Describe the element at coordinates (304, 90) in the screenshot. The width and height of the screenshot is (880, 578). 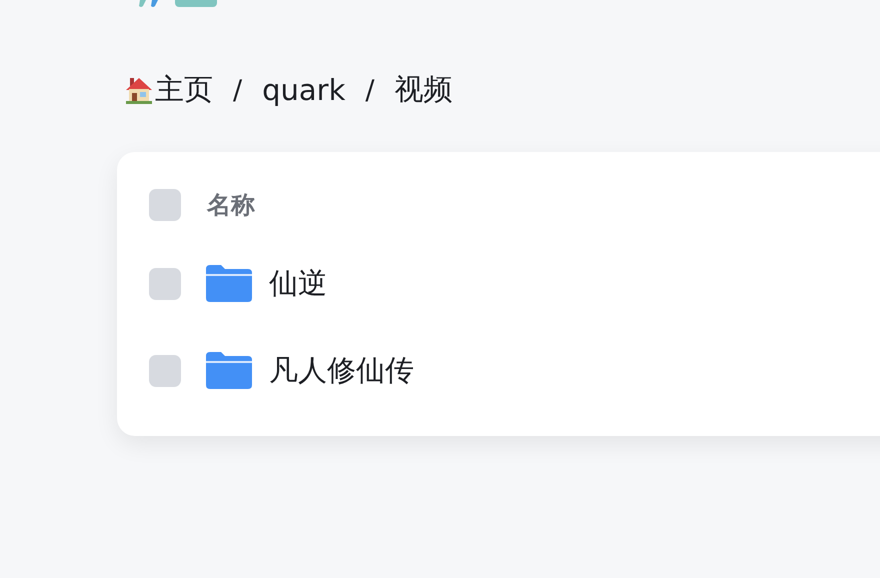
I see `breadcrumb-link: quark` at that location.